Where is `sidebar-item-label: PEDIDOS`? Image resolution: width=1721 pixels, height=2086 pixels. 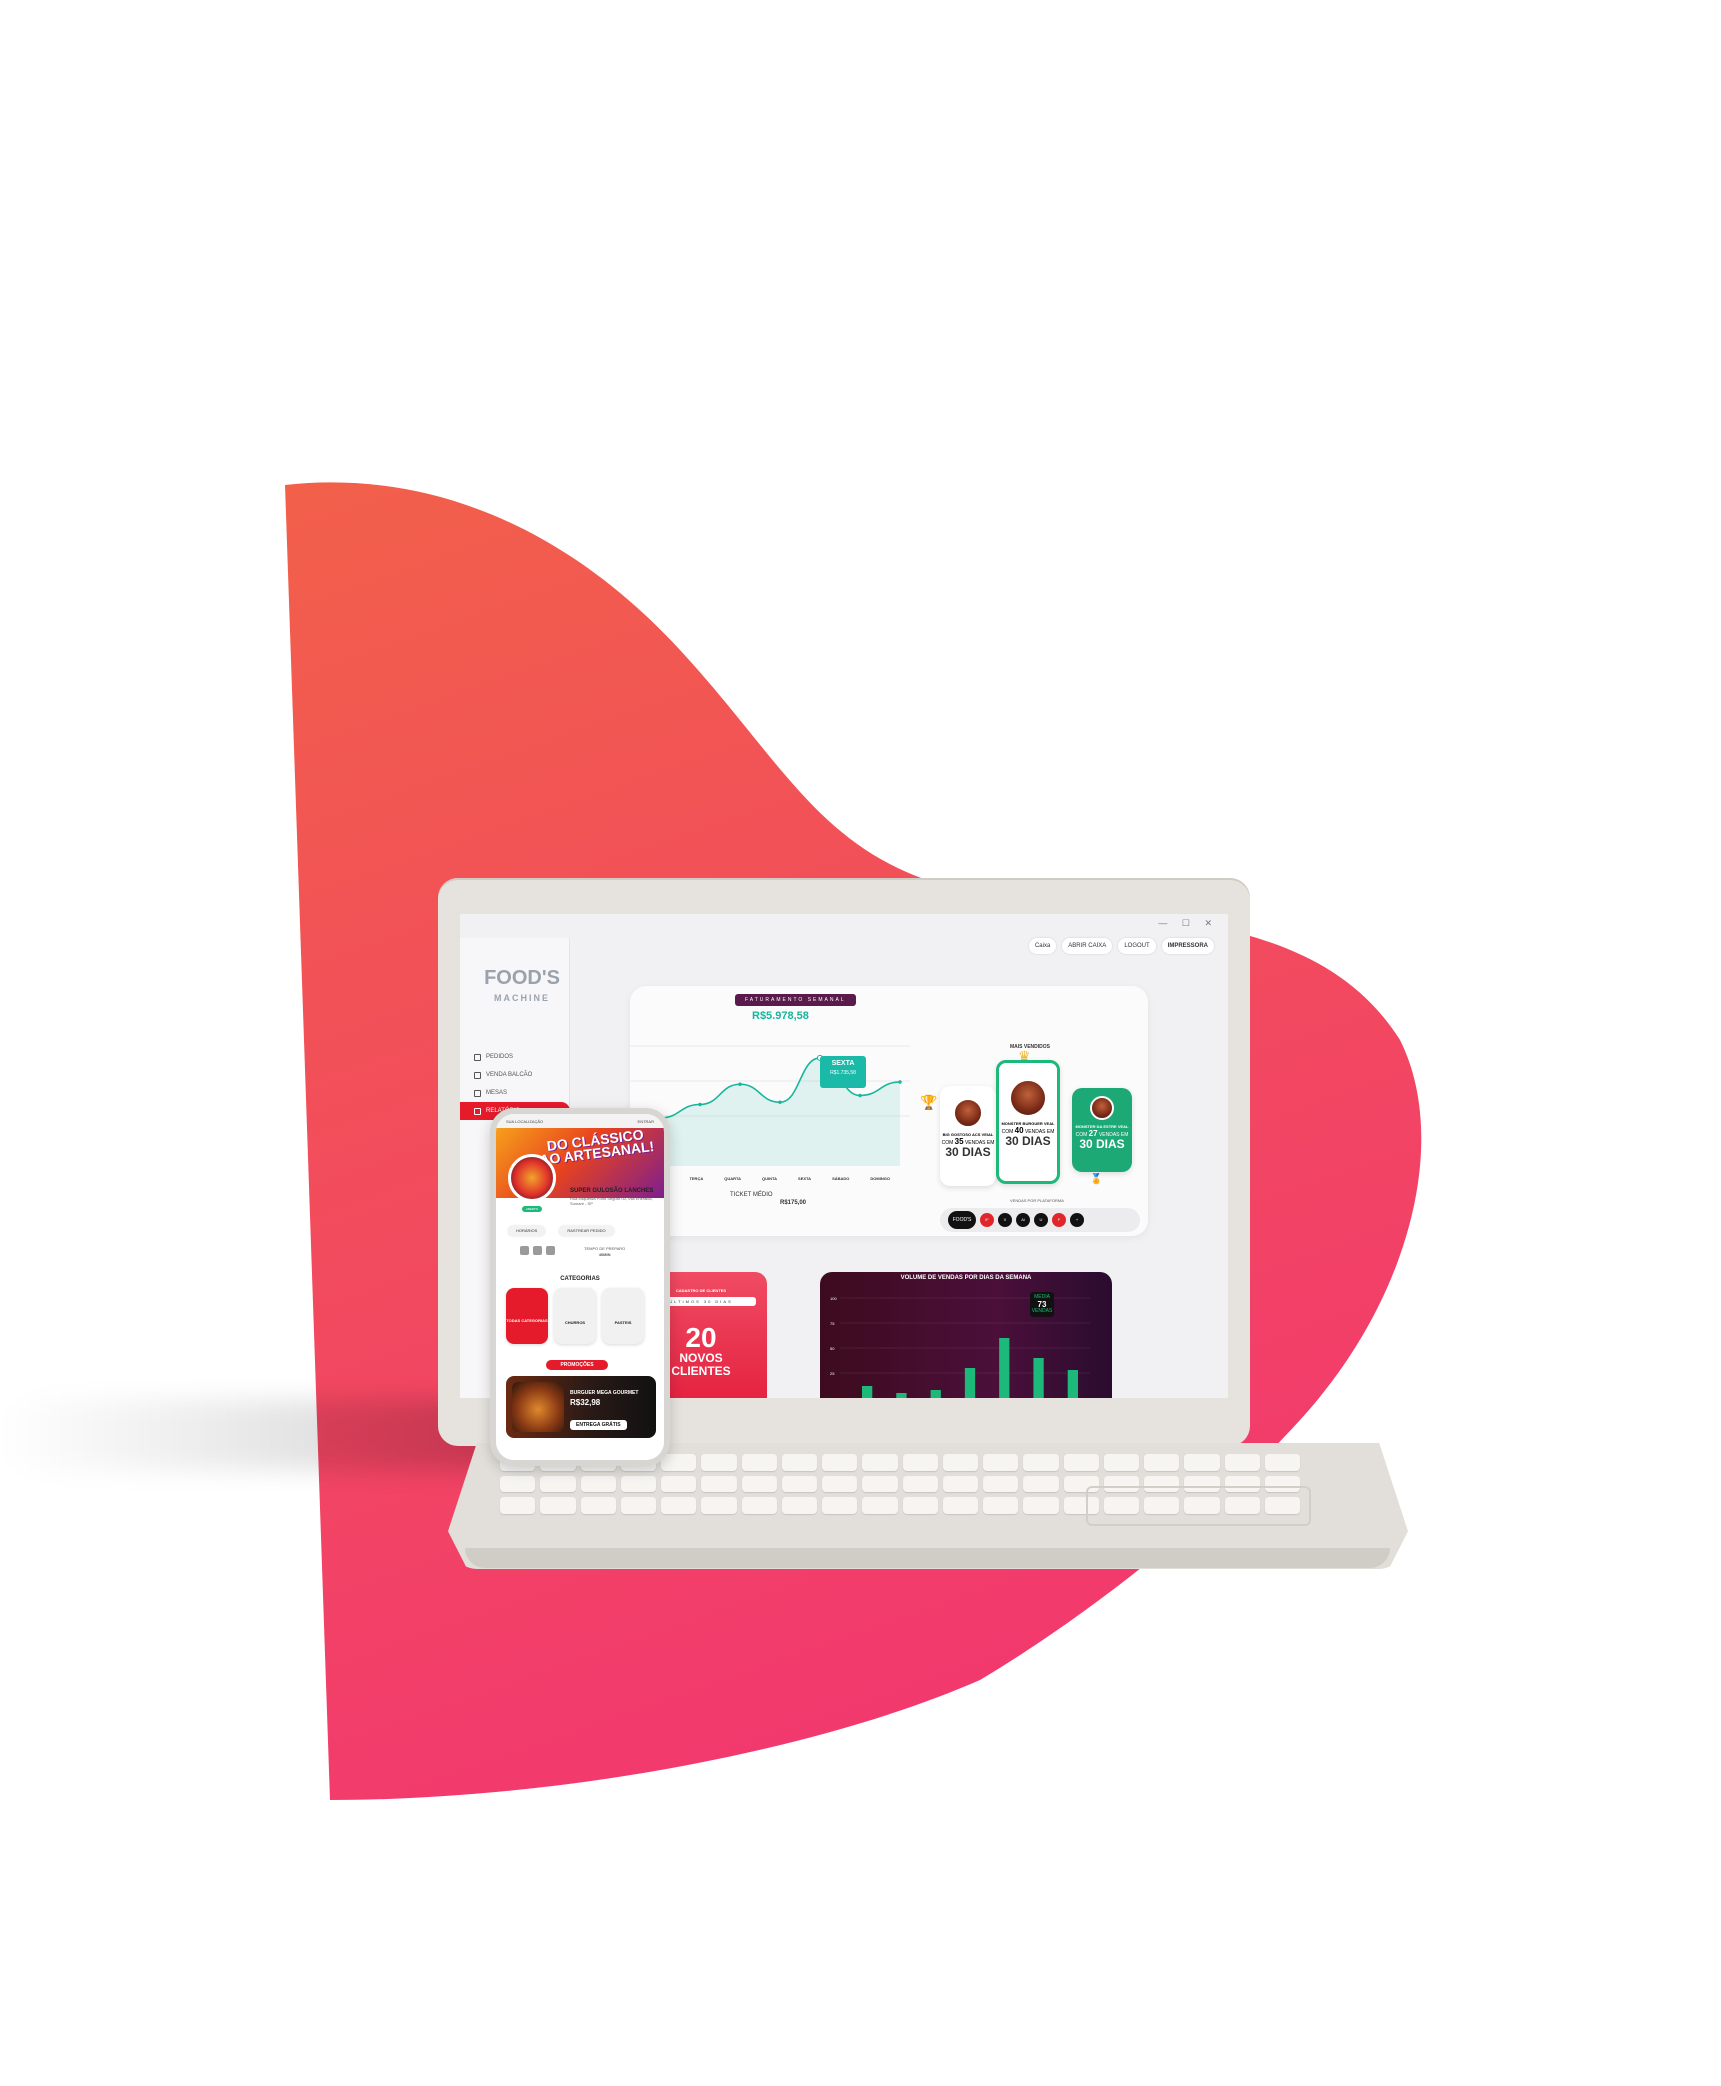 sidebar-item-label: PEDIDOS is located at coordinates (500, 1057).